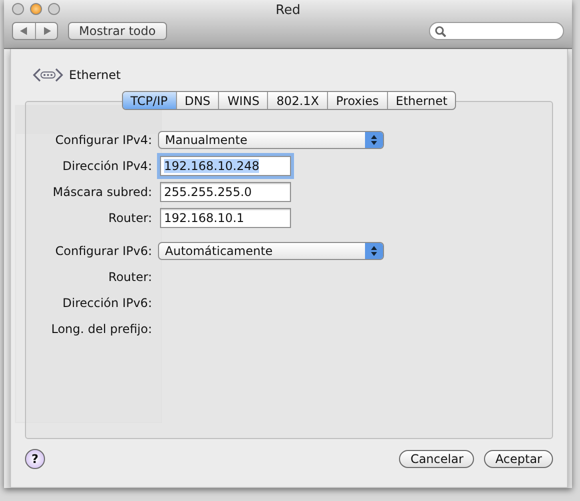 This screenshot has width=580, height=501. Describe the element at coordinates (357, 100) in the screenshot. I see `tab: Proxies` at that location.